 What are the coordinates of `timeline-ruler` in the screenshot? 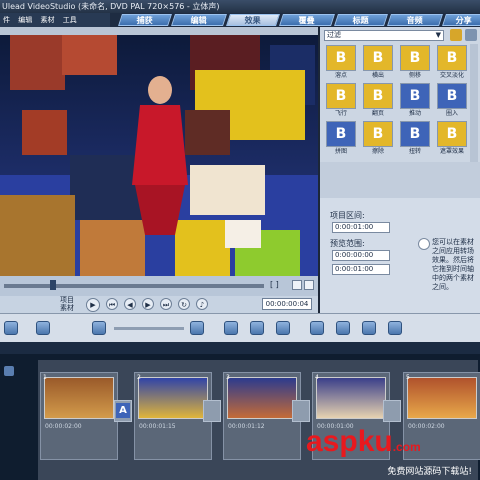 It's located at (240, 348).